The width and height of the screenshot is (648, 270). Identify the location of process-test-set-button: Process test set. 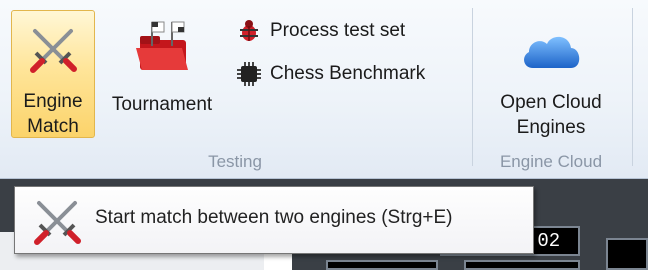
(320, 31).